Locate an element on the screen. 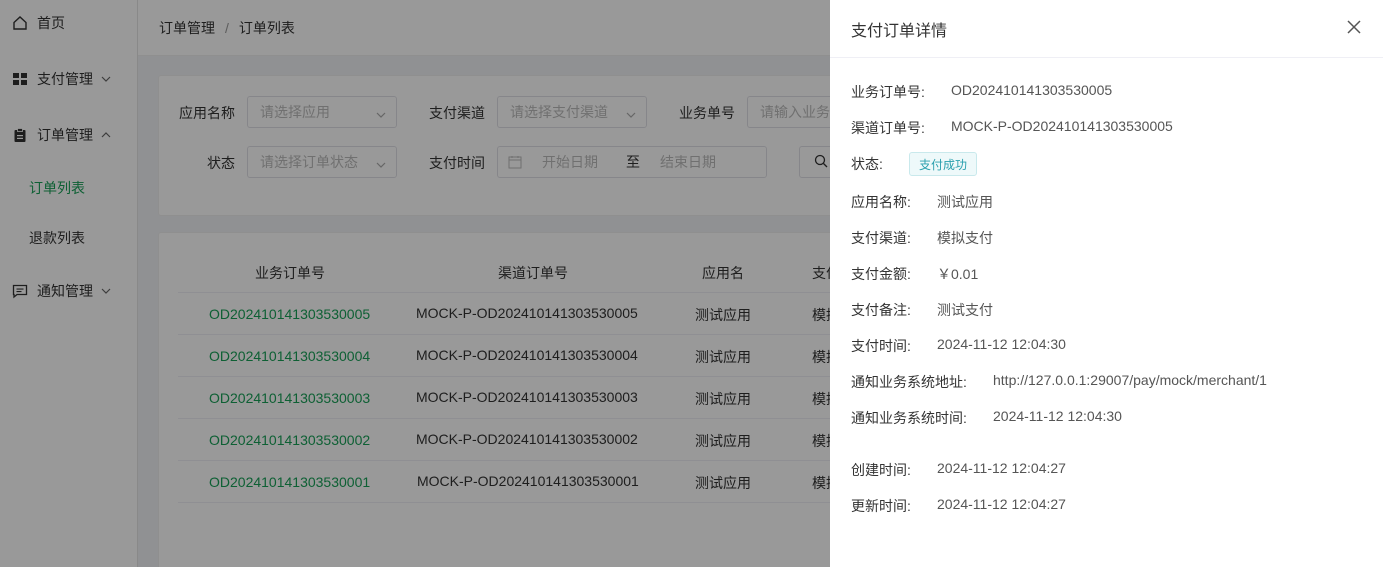 Image resolution: width=1383 pixels, height=567 pixels. app-name-label: 应用名称: is located at coordinates (881, 202).